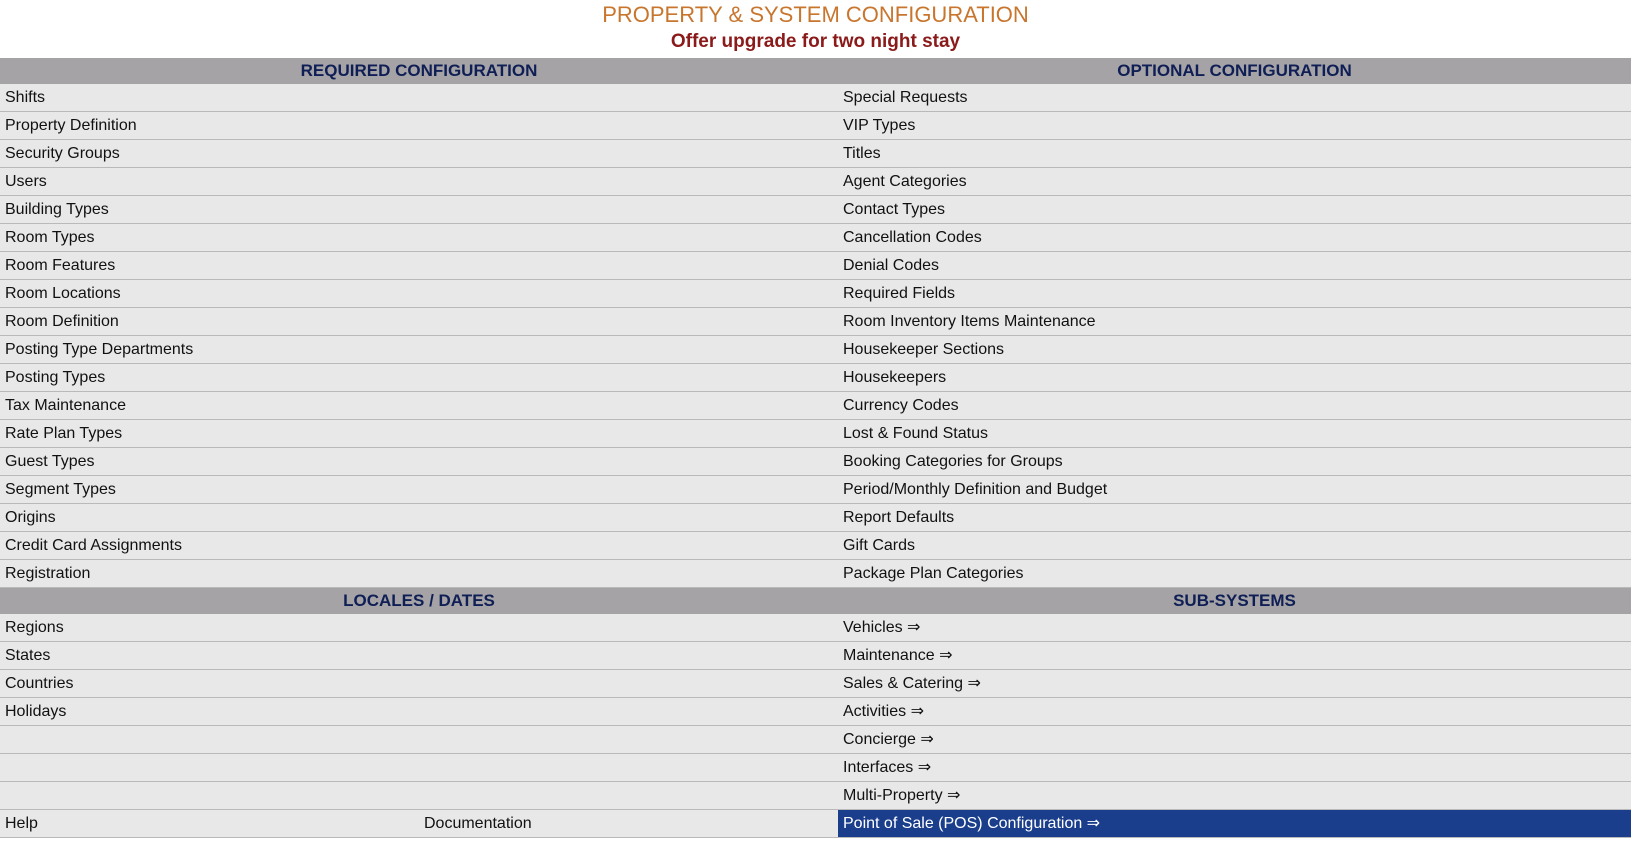  Describe the element at coordinates (1234, 97) in the screenshot. I see `optional-item-special-requests: Special Requests` at that location.